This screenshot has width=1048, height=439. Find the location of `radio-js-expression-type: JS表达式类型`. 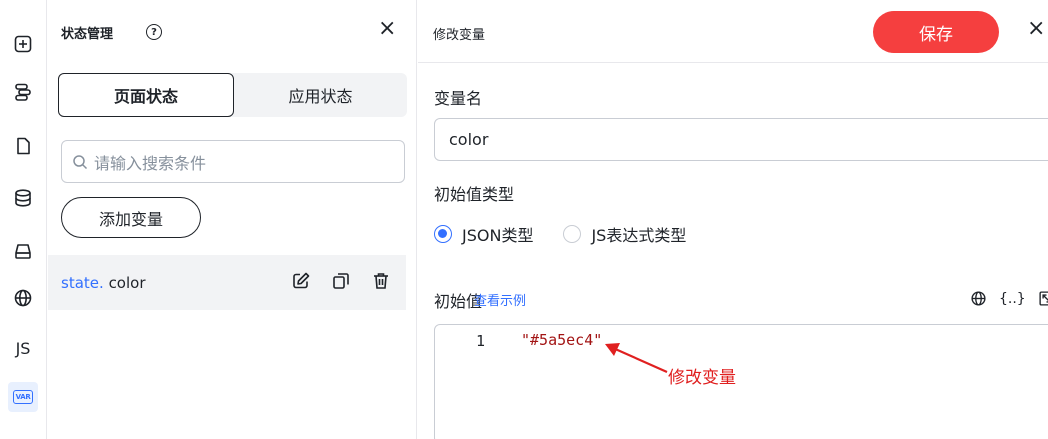

radio-js-expression-type: JS表达式类型 is located at coordinates (624, 234).